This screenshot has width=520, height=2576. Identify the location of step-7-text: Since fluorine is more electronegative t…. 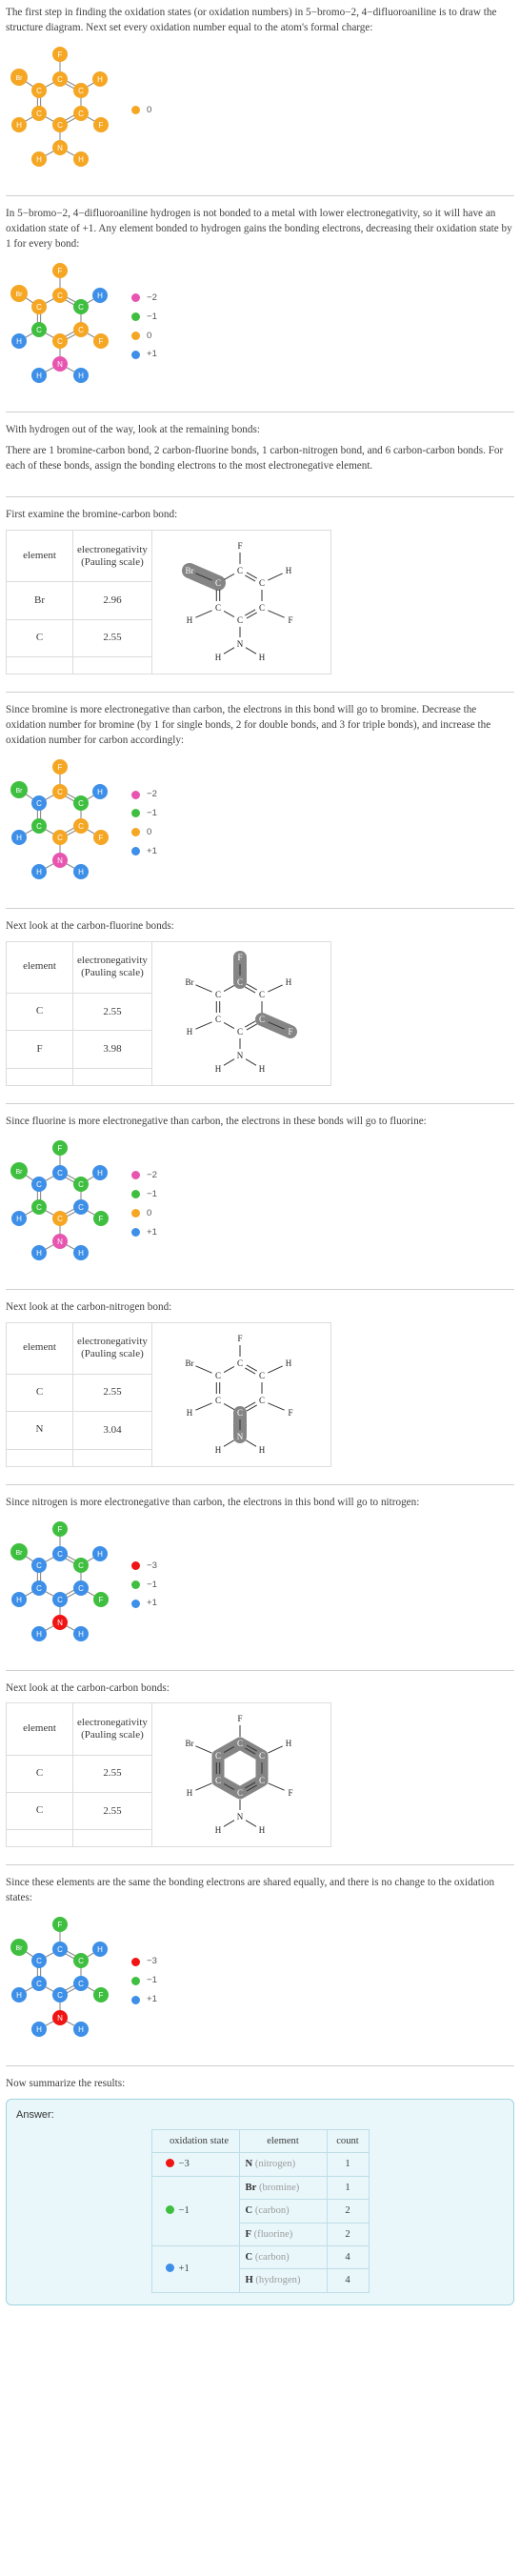
(216, 1121).